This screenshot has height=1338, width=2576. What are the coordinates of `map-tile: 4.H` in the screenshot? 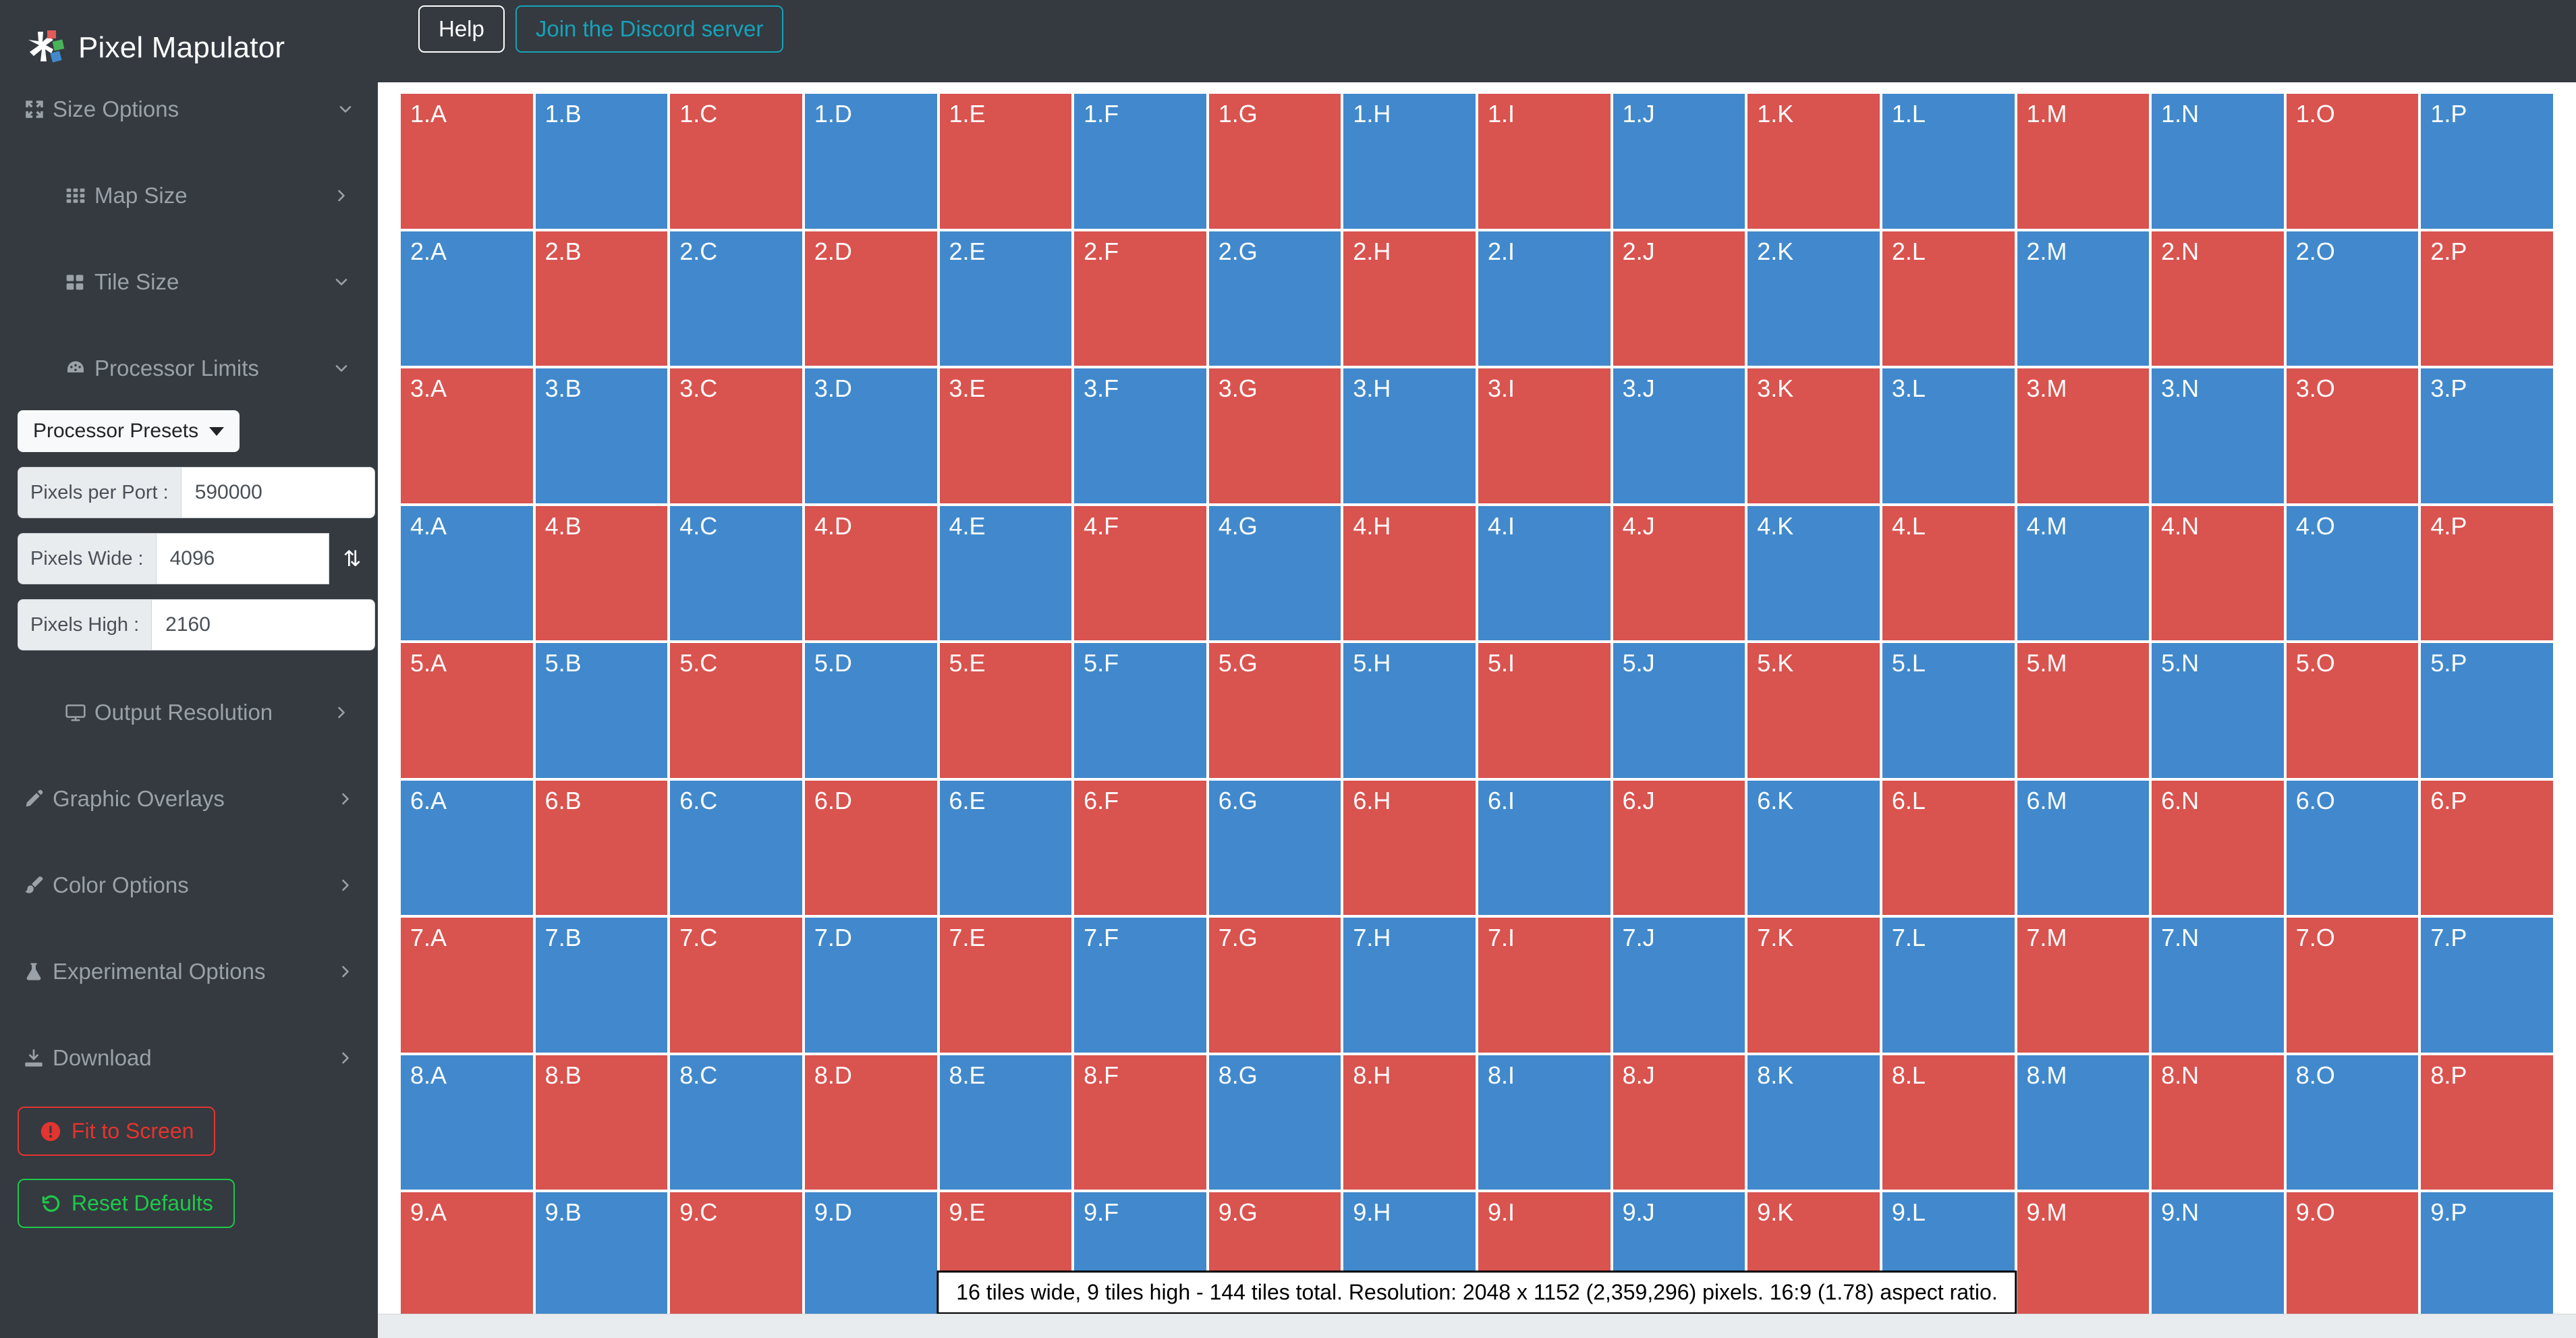 It's located at (1409, 573).